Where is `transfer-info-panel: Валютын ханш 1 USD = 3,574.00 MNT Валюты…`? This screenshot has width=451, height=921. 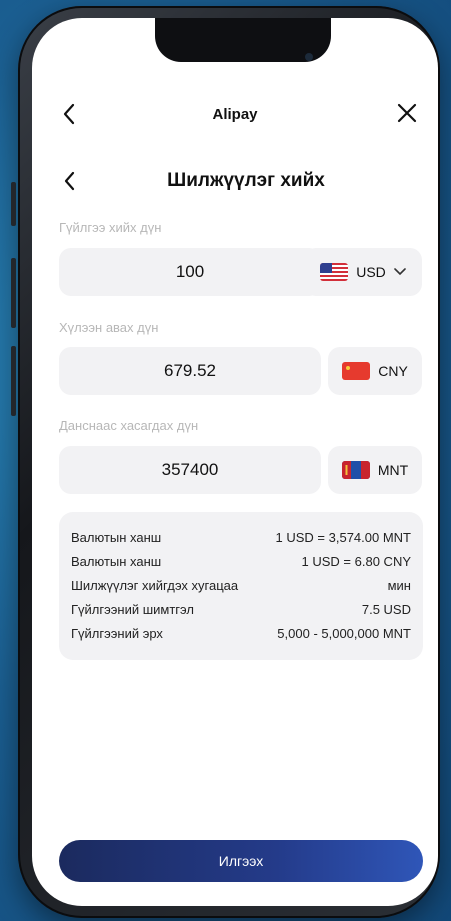 transfer-info-panel: Валютын ханш 1 USD = 3,574.00 MNT Валюты… is located at coordinates (241, 586).